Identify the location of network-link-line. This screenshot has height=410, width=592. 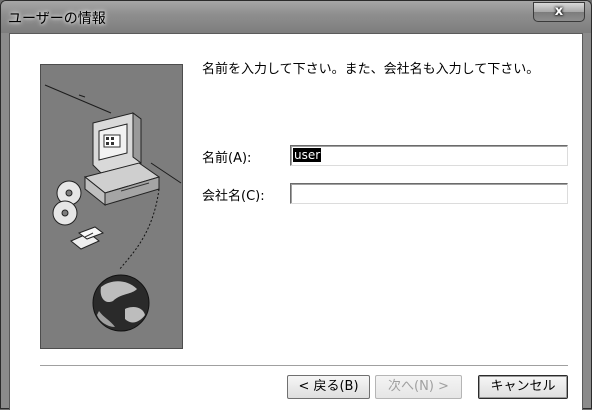
(139, 229).